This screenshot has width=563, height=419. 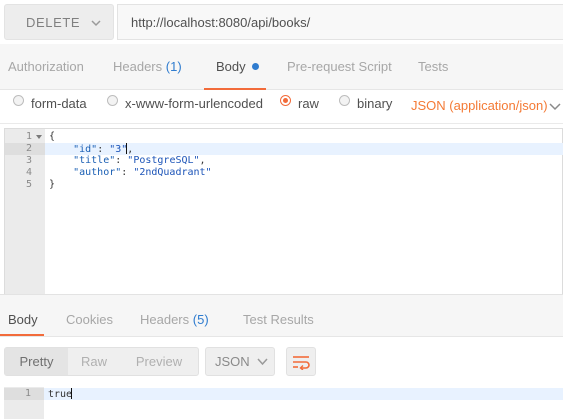 I want to click on wrap-lines-button, so click(x=301, y=361).